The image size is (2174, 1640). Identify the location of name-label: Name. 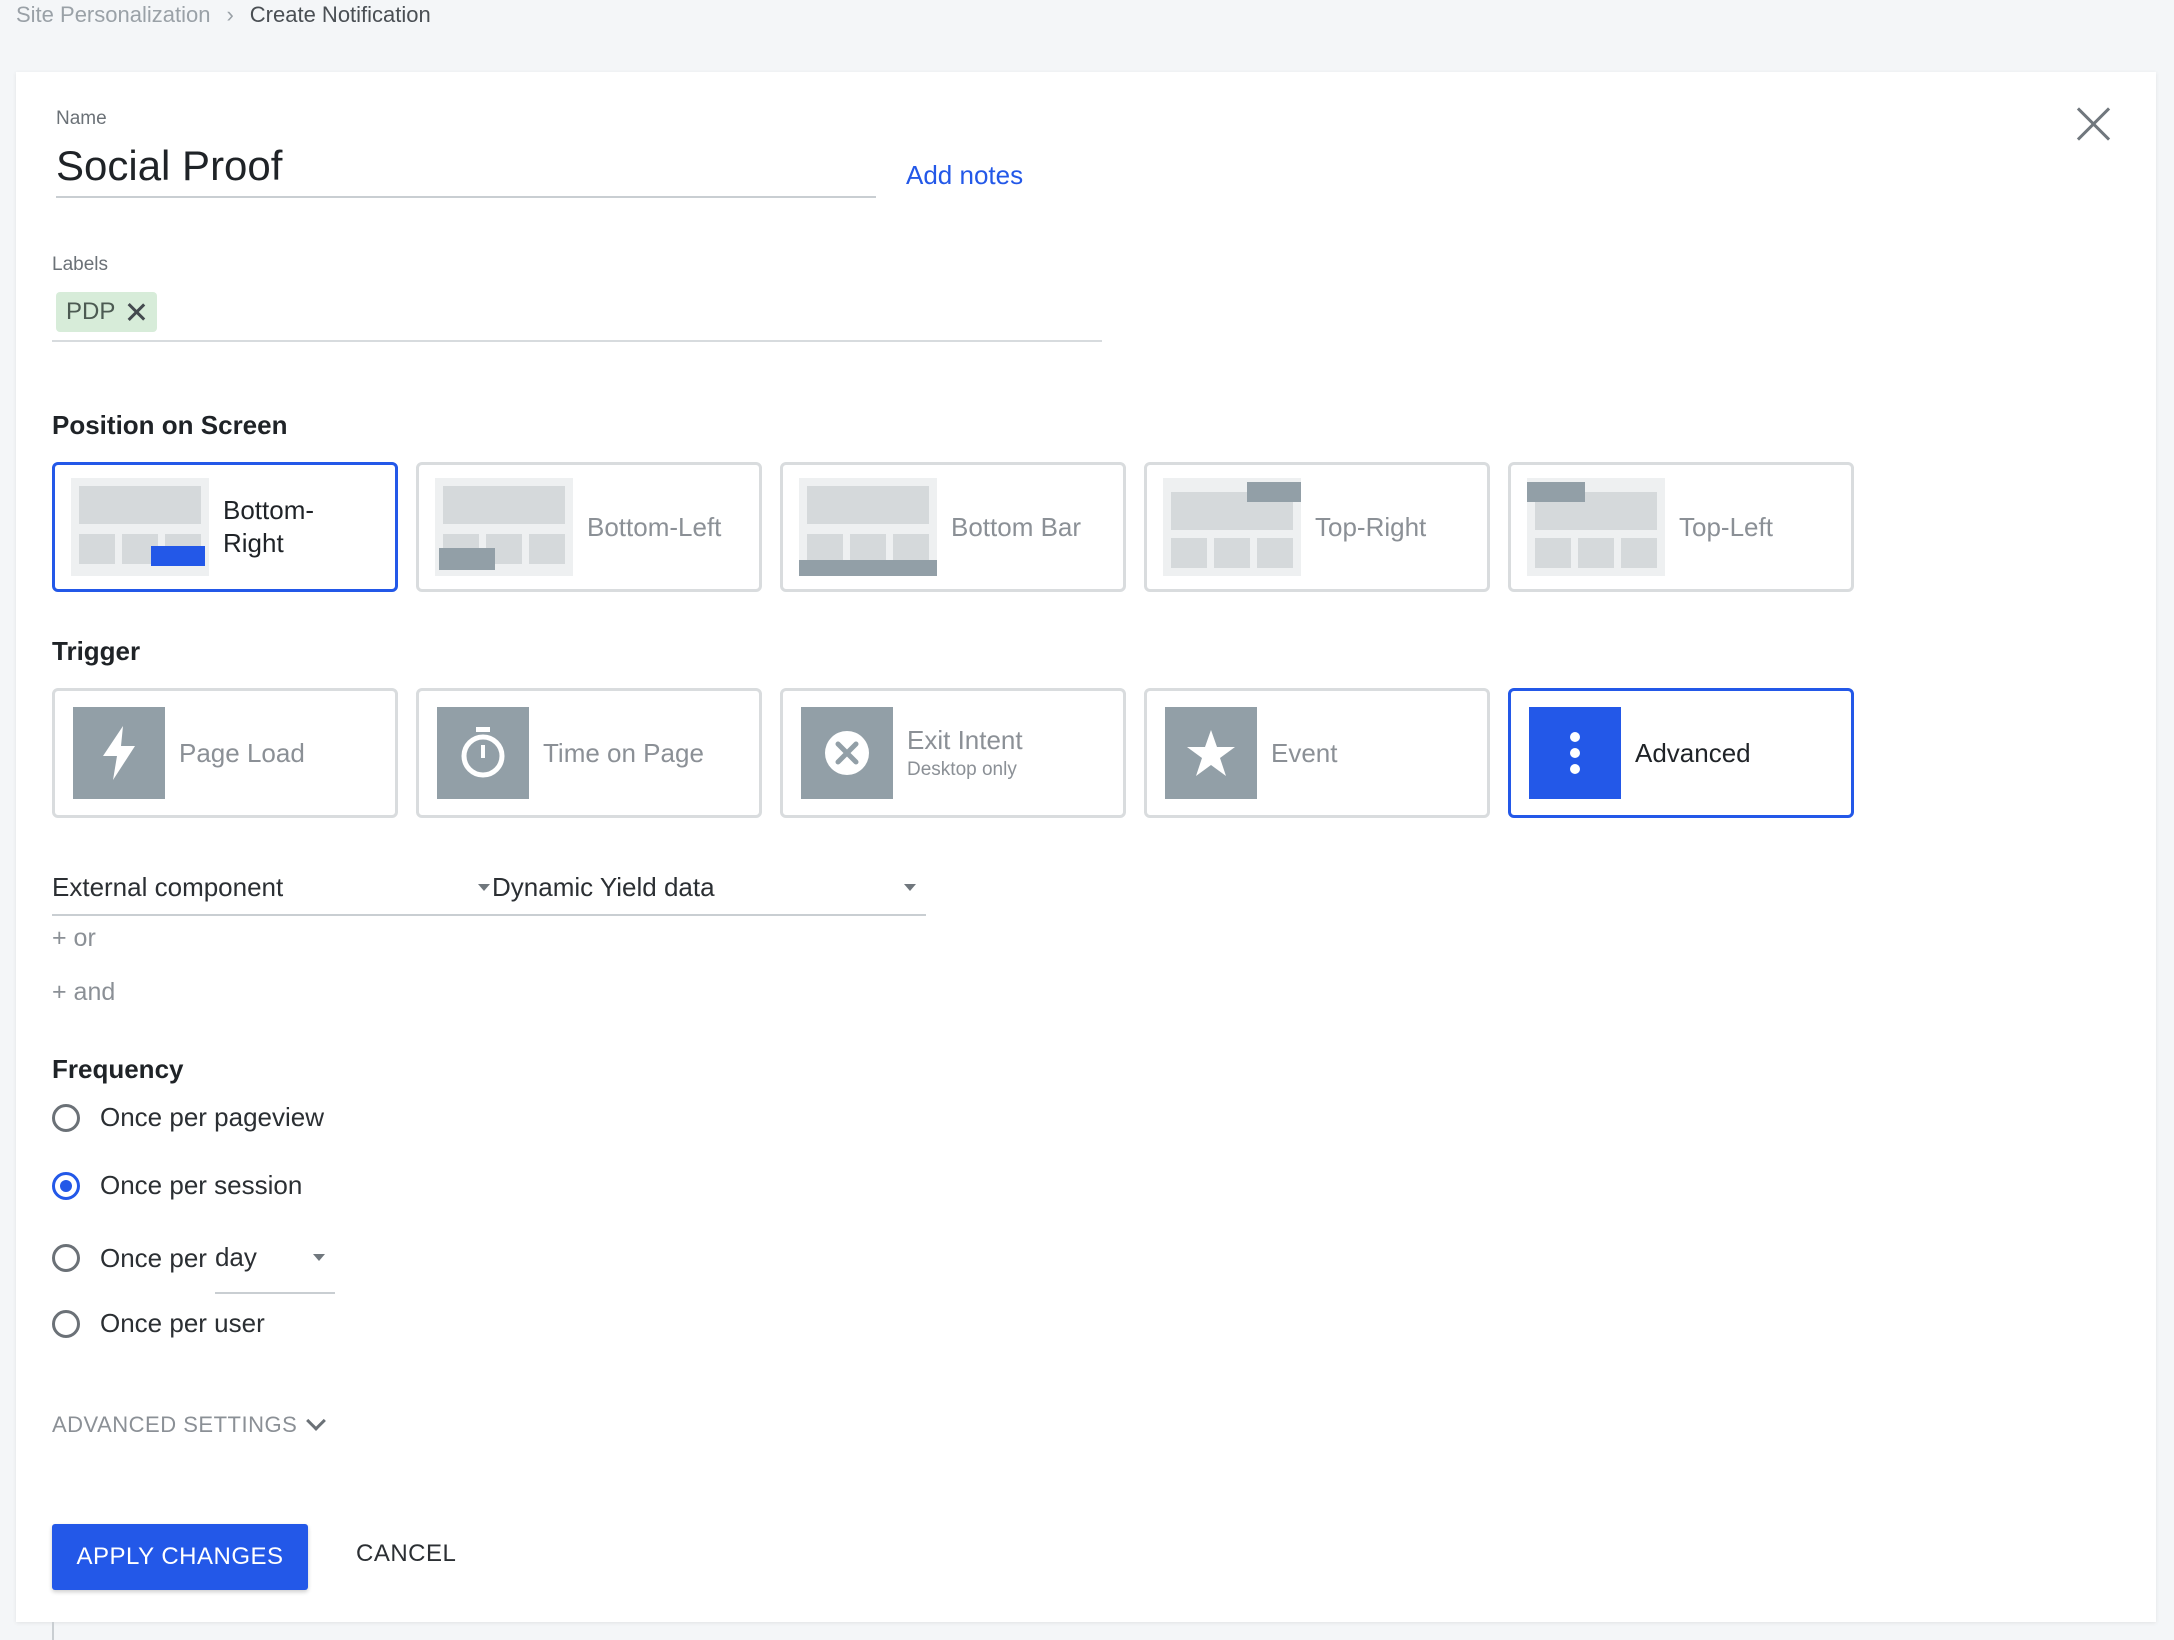
(81, 118).